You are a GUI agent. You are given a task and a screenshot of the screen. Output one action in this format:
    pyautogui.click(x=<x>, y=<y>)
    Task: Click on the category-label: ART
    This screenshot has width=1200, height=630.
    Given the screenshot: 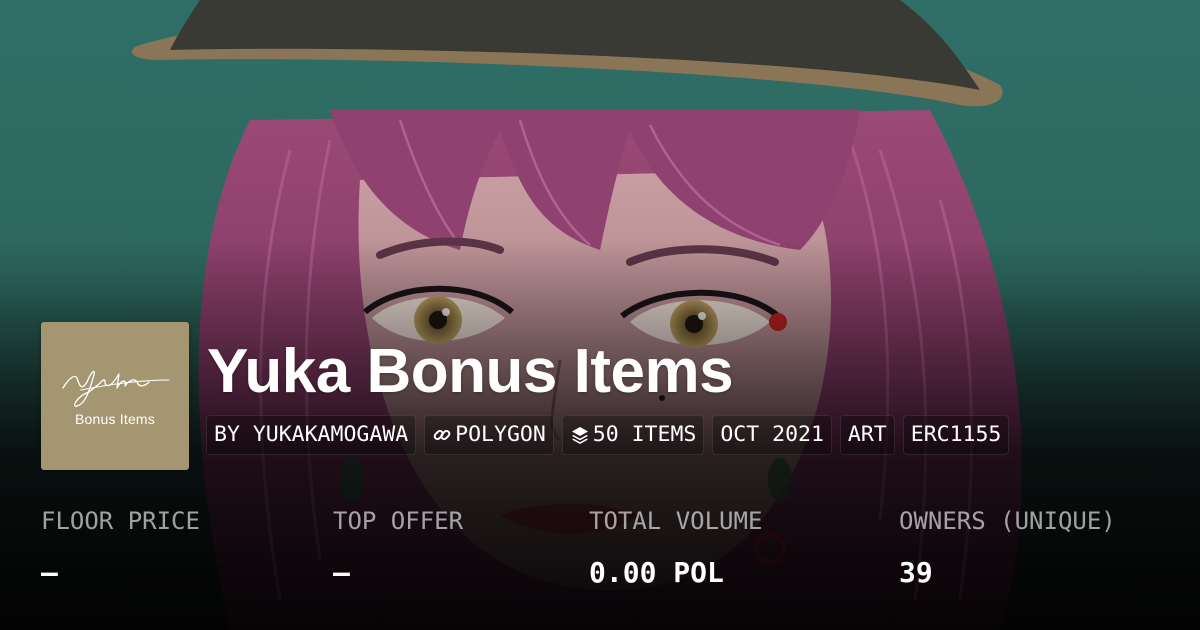 What is the action you would take?
    pyautogui.click(x=867, y=434)
    